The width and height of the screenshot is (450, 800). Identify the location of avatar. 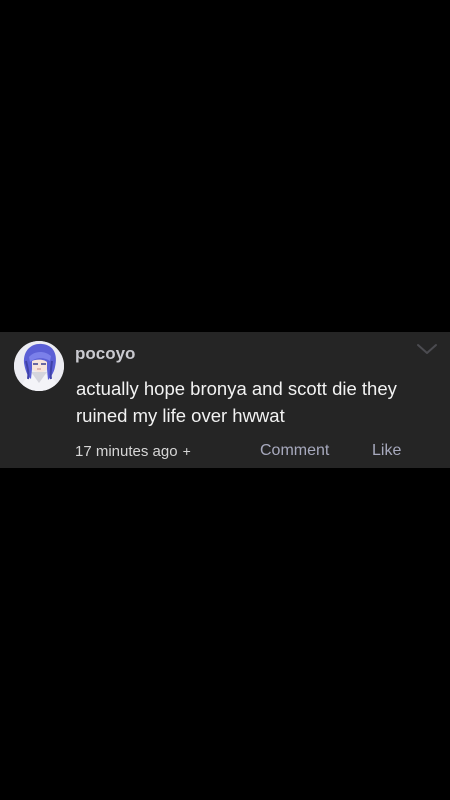
(39, 366).